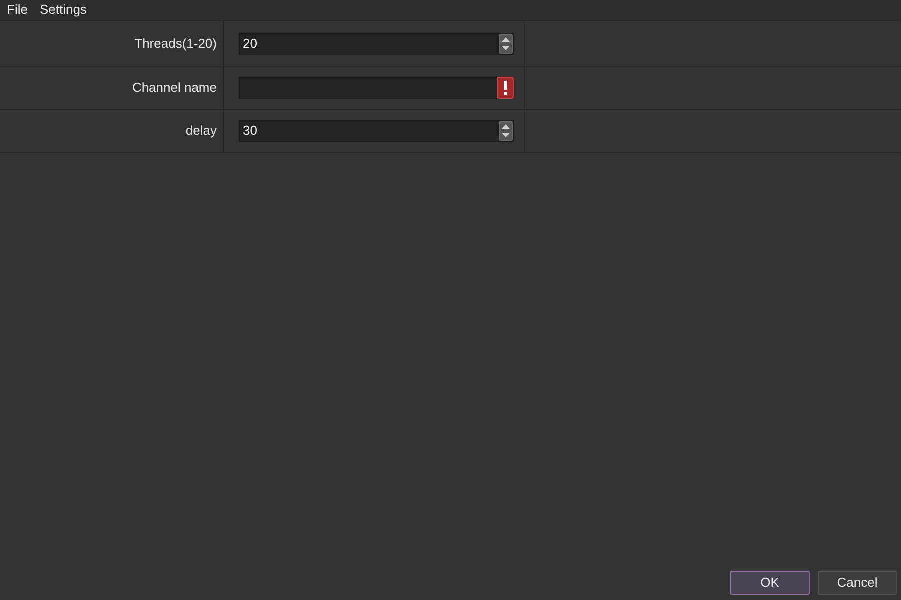  I want to click on field-label: Channel name, so click(174, 88).